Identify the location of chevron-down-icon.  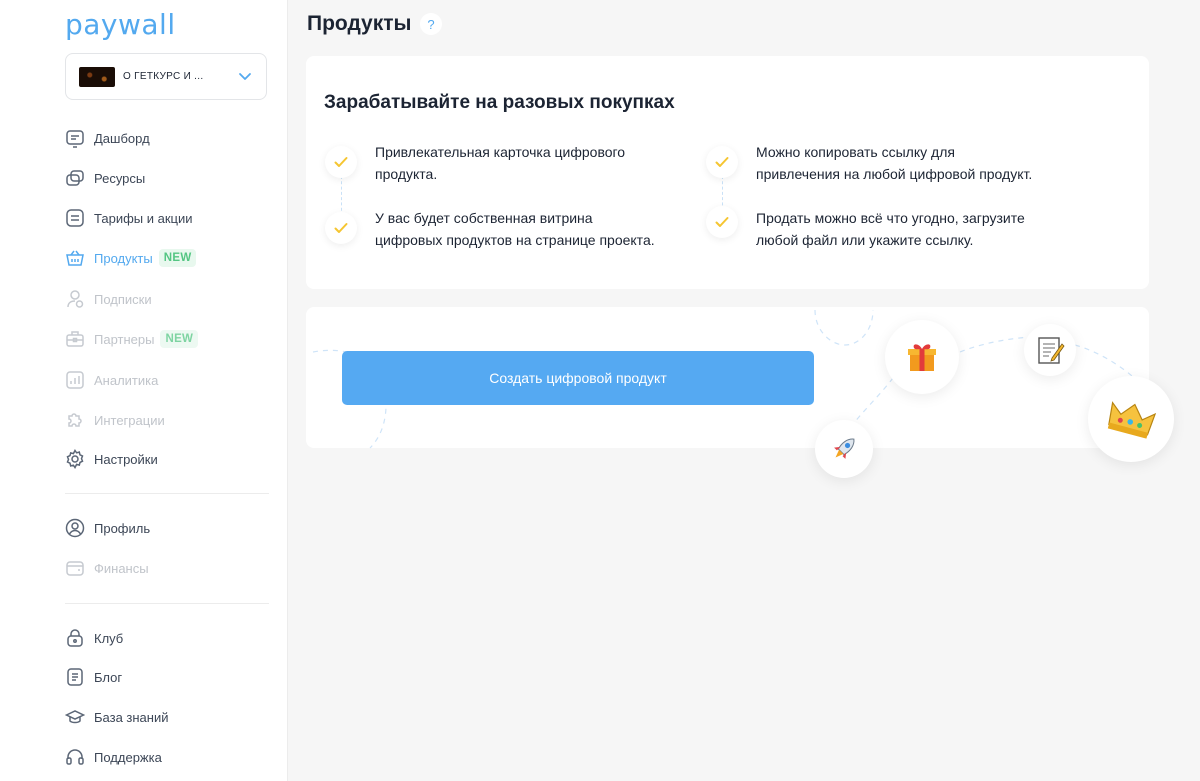
(245, 76).